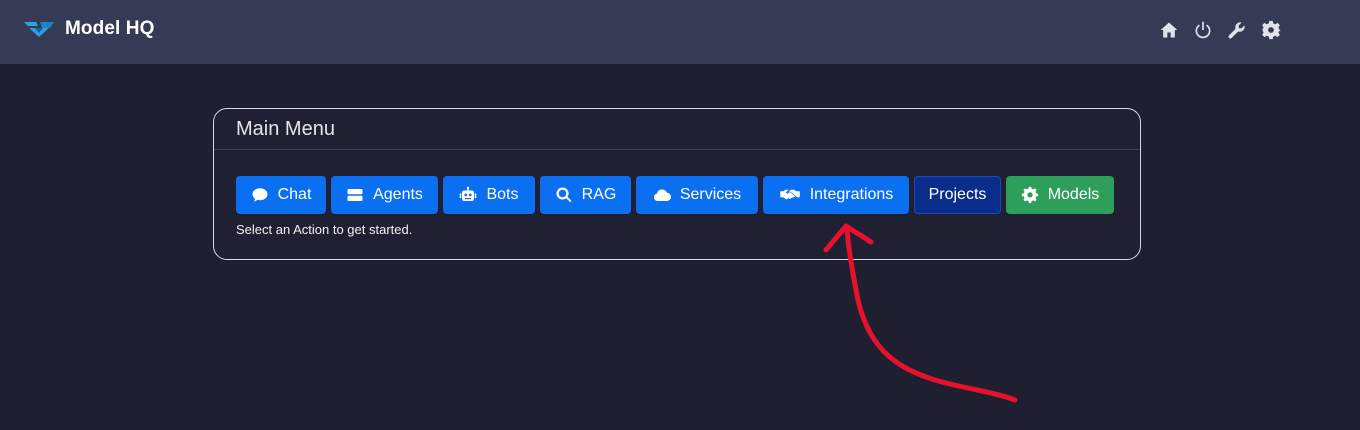 The height and width of the screenshot is (430, 1360). I want to click on power-icon, so click(1203, 30).